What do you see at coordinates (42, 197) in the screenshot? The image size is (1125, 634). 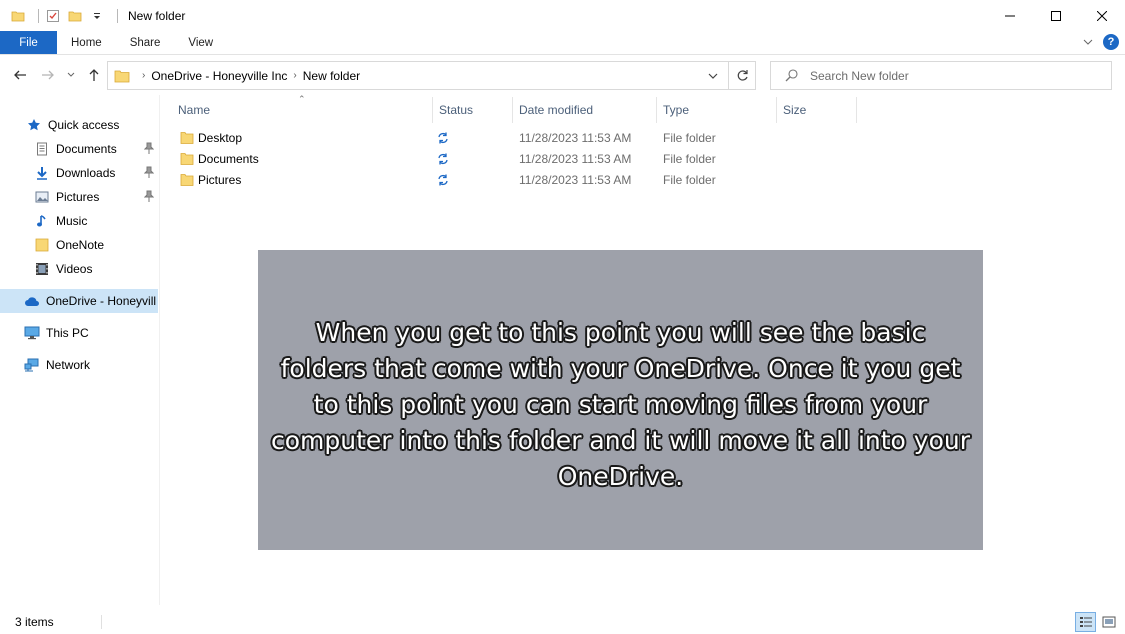 I see `pictures-icon` at bounding box center [42, 197].